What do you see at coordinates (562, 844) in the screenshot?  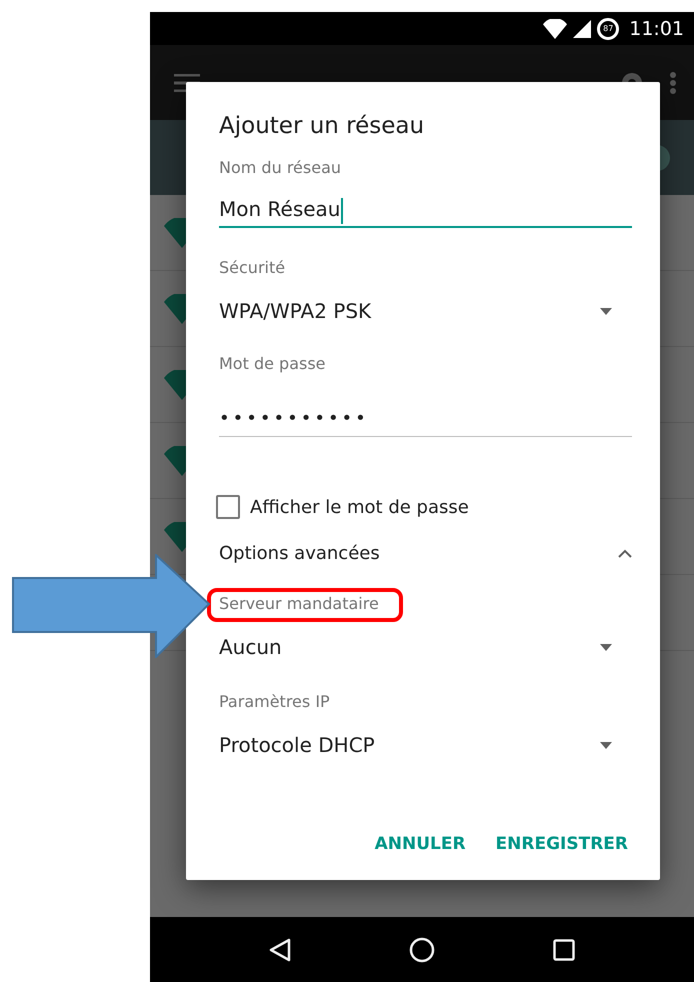 I see `save-button: ENREGISTRER` at bounding box center [562, 844].